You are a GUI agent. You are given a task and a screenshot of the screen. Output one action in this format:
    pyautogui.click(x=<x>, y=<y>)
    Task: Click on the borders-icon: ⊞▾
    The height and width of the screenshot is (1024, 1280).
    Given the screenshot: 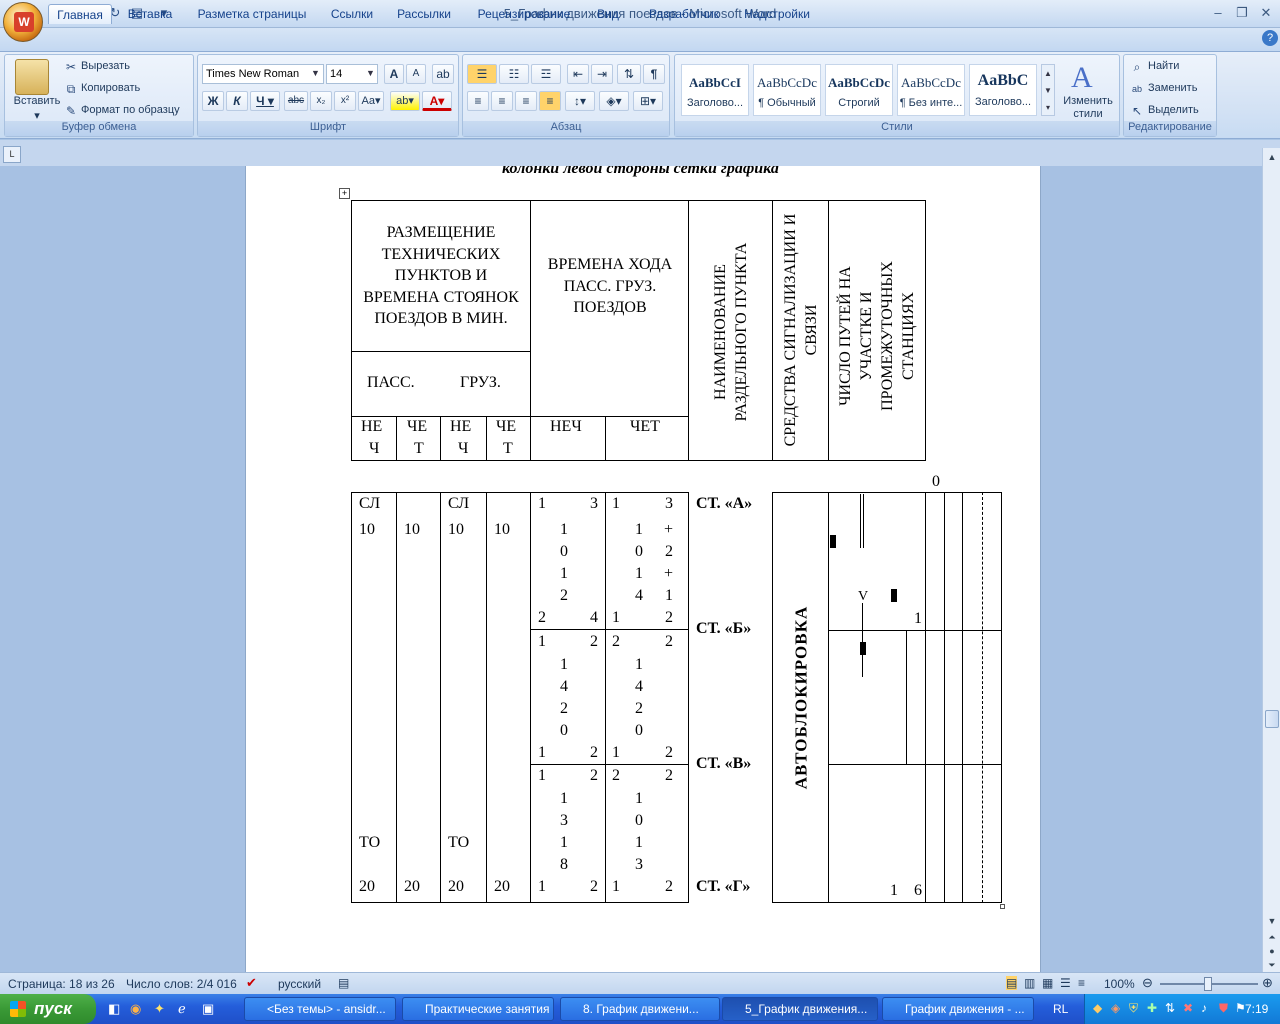 What is the action you would take?
    pyautogui.click(x=648, y=101)
    